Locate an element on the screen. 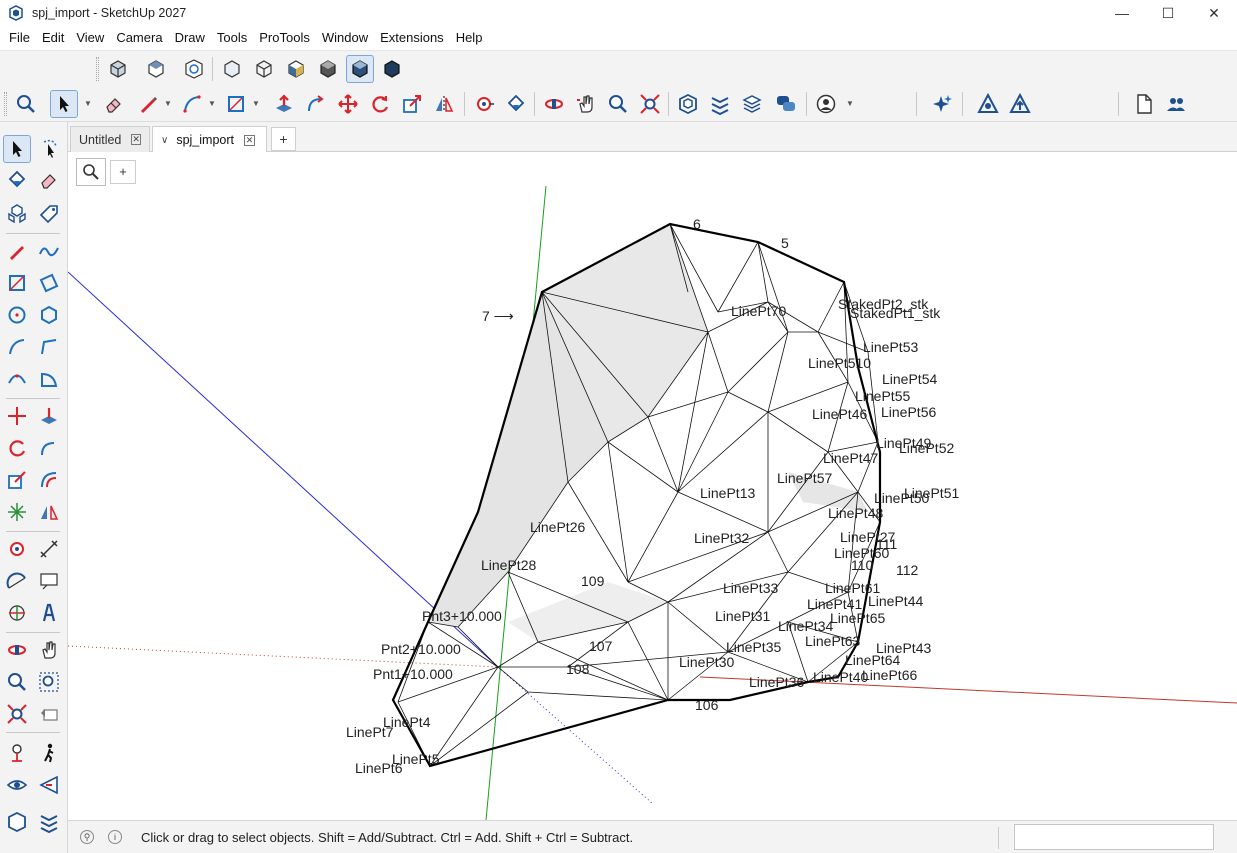  tag-tool-icon is located at coordinates (49, 214).